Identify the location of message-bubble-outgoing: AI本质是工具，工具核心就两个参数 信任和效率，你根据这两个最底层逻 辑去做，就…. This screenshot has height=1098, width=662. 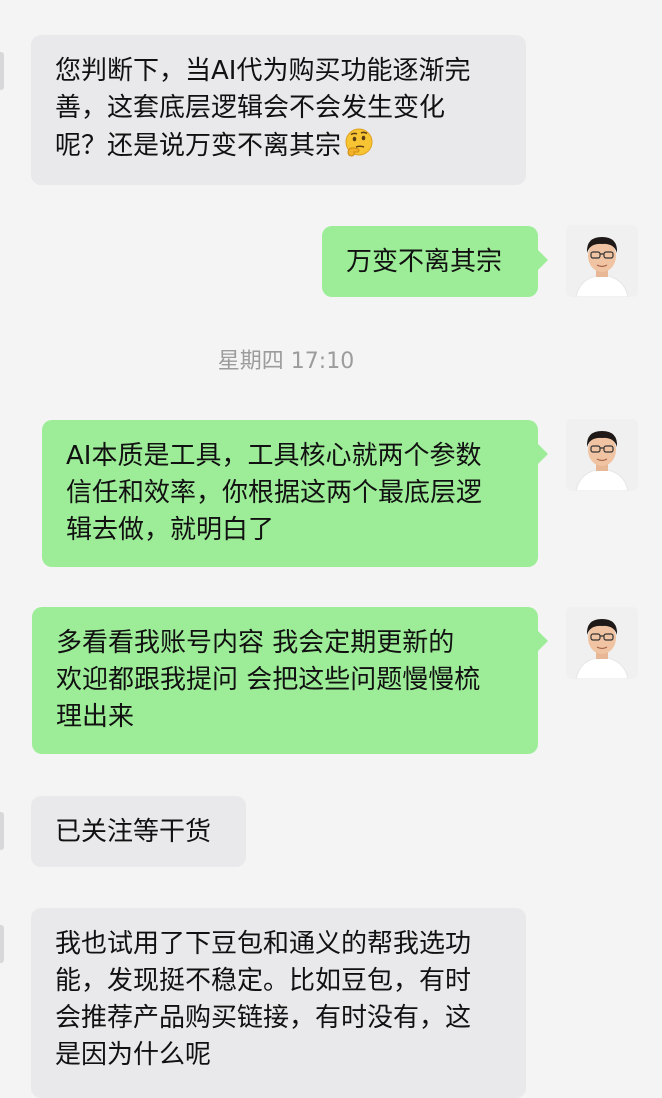
(295, 493).